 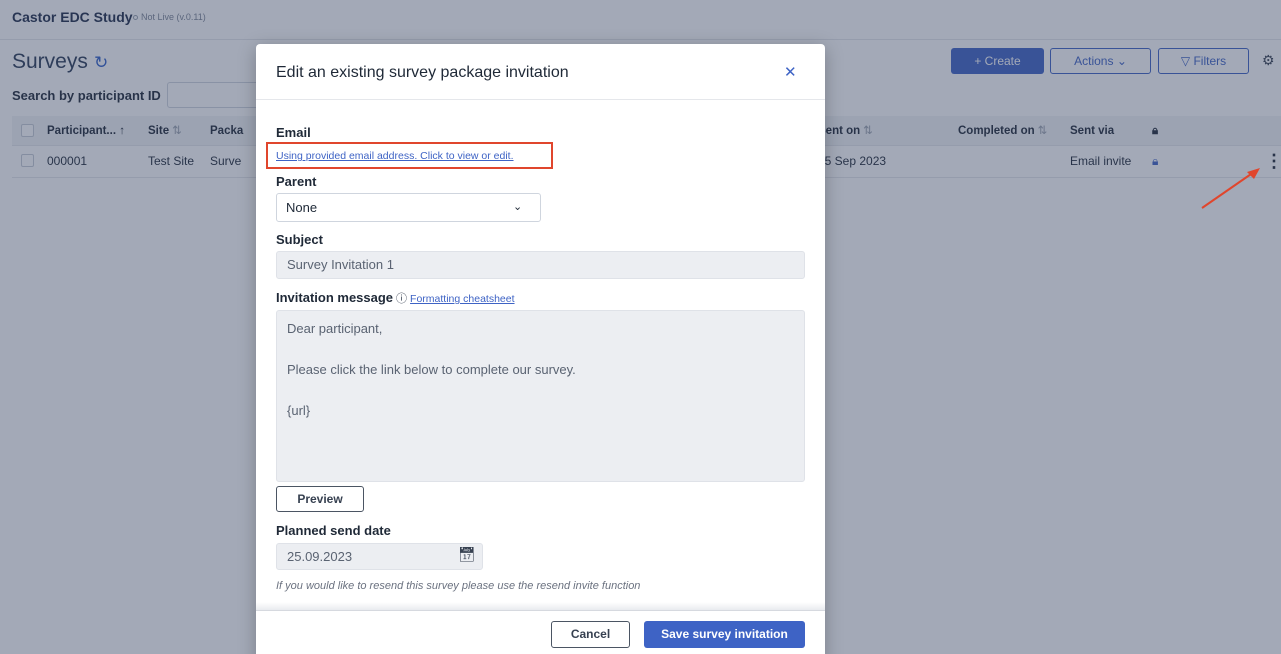 I want to click on parent-label: Parent, so click(x=296, y=181).